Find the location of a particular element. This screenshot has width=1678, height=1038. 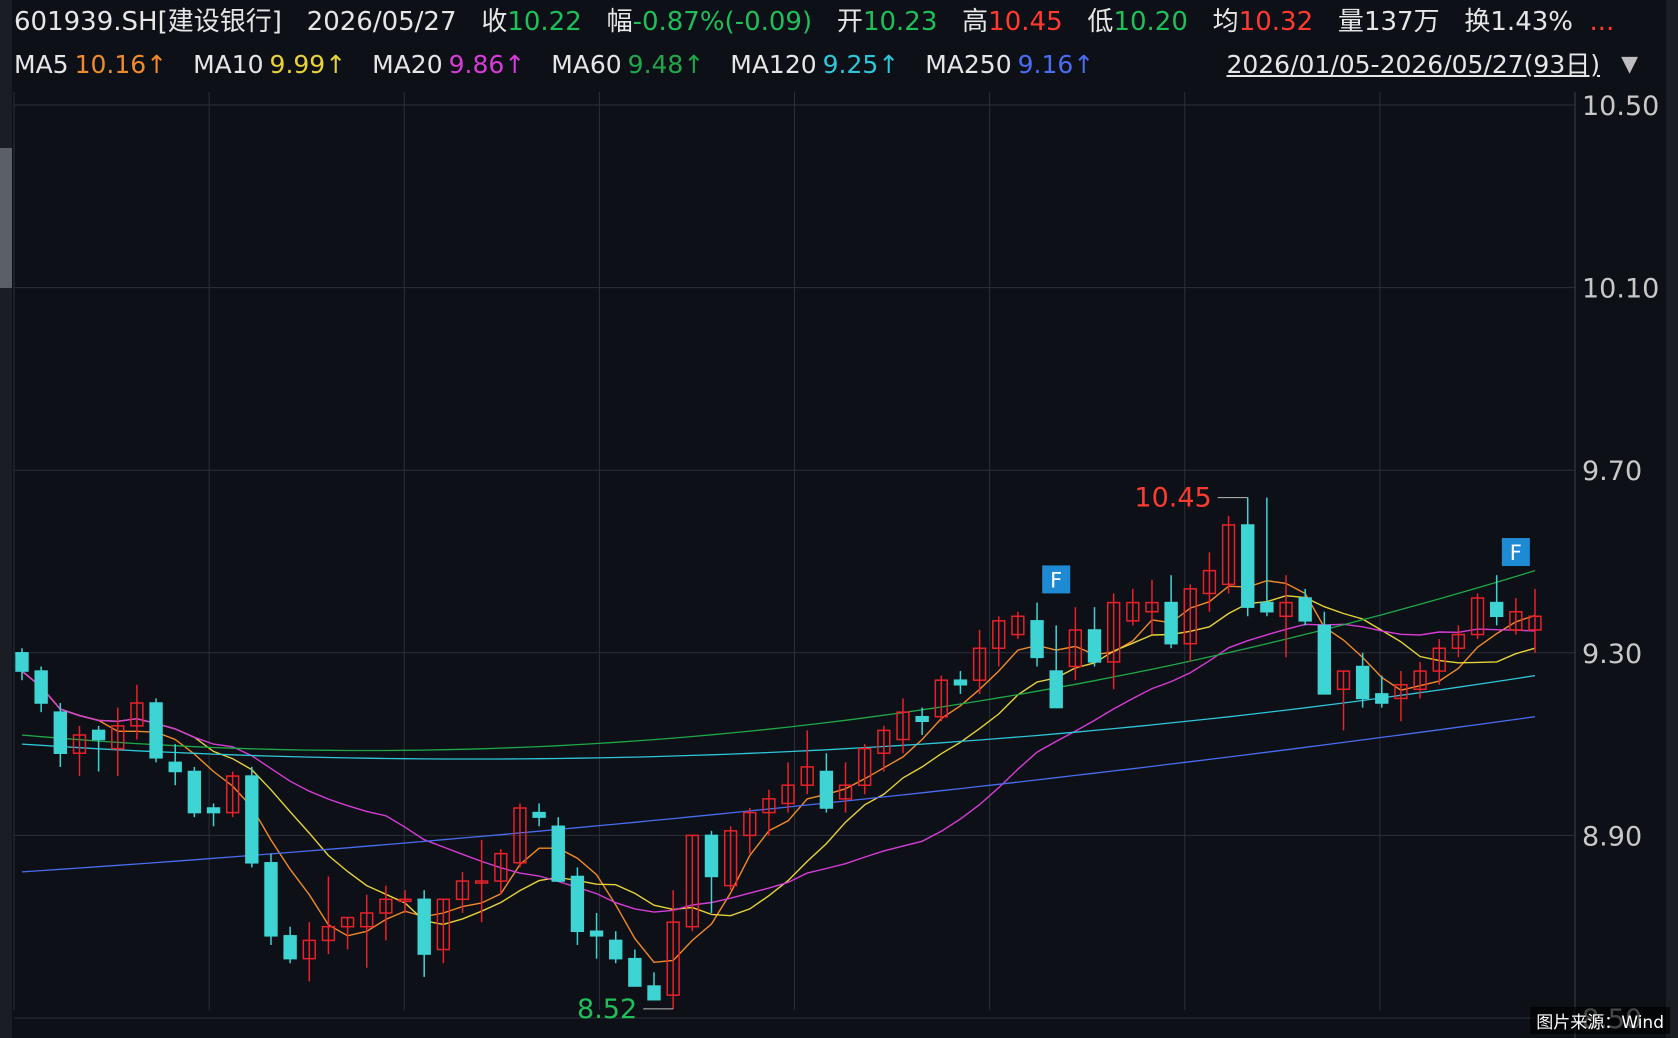

image-source-caption: 图片来源：Wind is located at coordinates (1600, 1020).